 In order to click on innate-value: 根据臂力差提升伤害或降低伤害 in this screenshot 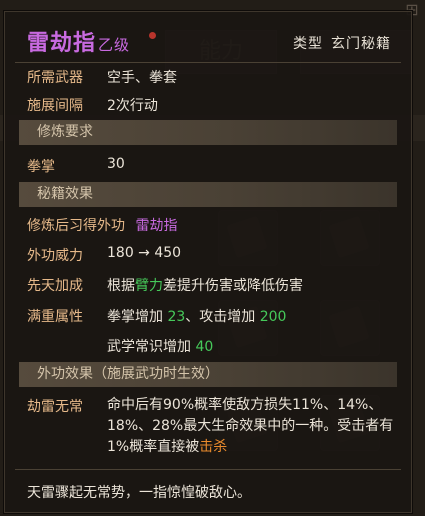, I will do `click(205, 285)`.